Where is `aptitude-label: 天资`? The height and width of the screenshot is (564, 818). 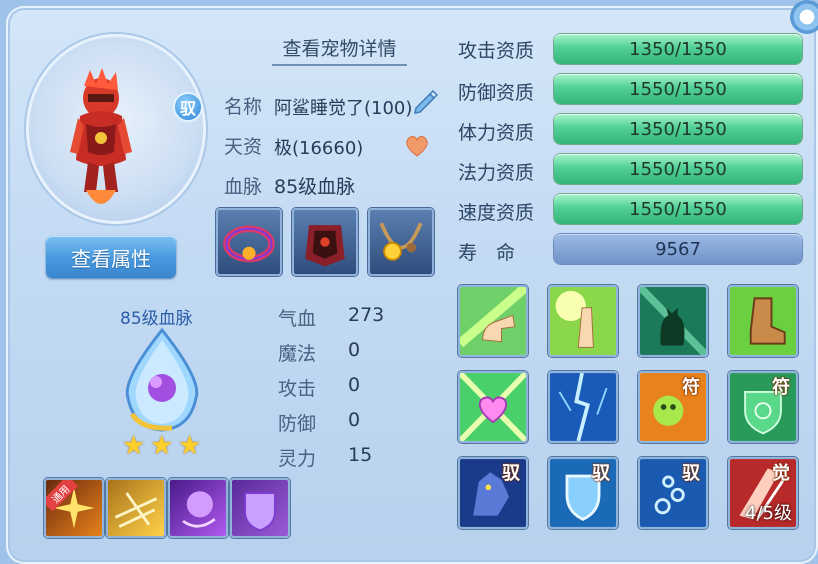
aptitude-label: 天资 is located at coordinates (243, 147).